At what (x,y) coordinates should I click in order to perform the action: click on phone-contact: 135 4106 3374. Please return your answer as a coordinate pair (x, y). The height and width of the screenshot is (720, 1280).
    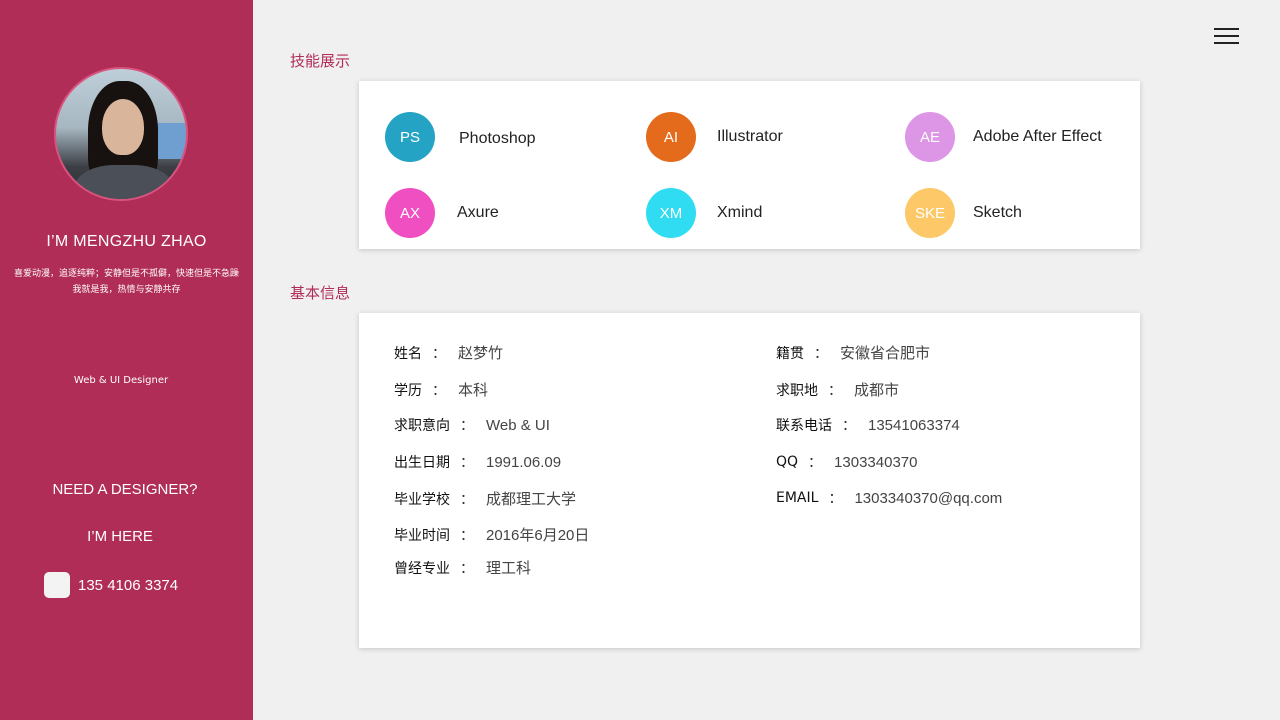
    Looking at the image, I should click on (111, 585).